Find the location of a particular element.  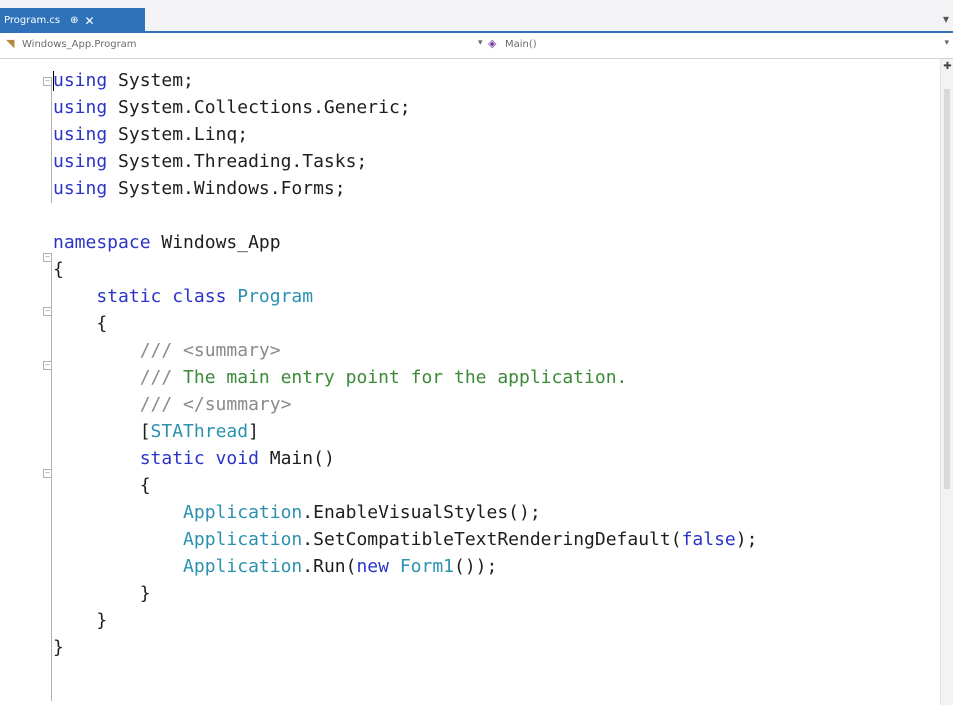

code-line is located at coordinates (405, 215).